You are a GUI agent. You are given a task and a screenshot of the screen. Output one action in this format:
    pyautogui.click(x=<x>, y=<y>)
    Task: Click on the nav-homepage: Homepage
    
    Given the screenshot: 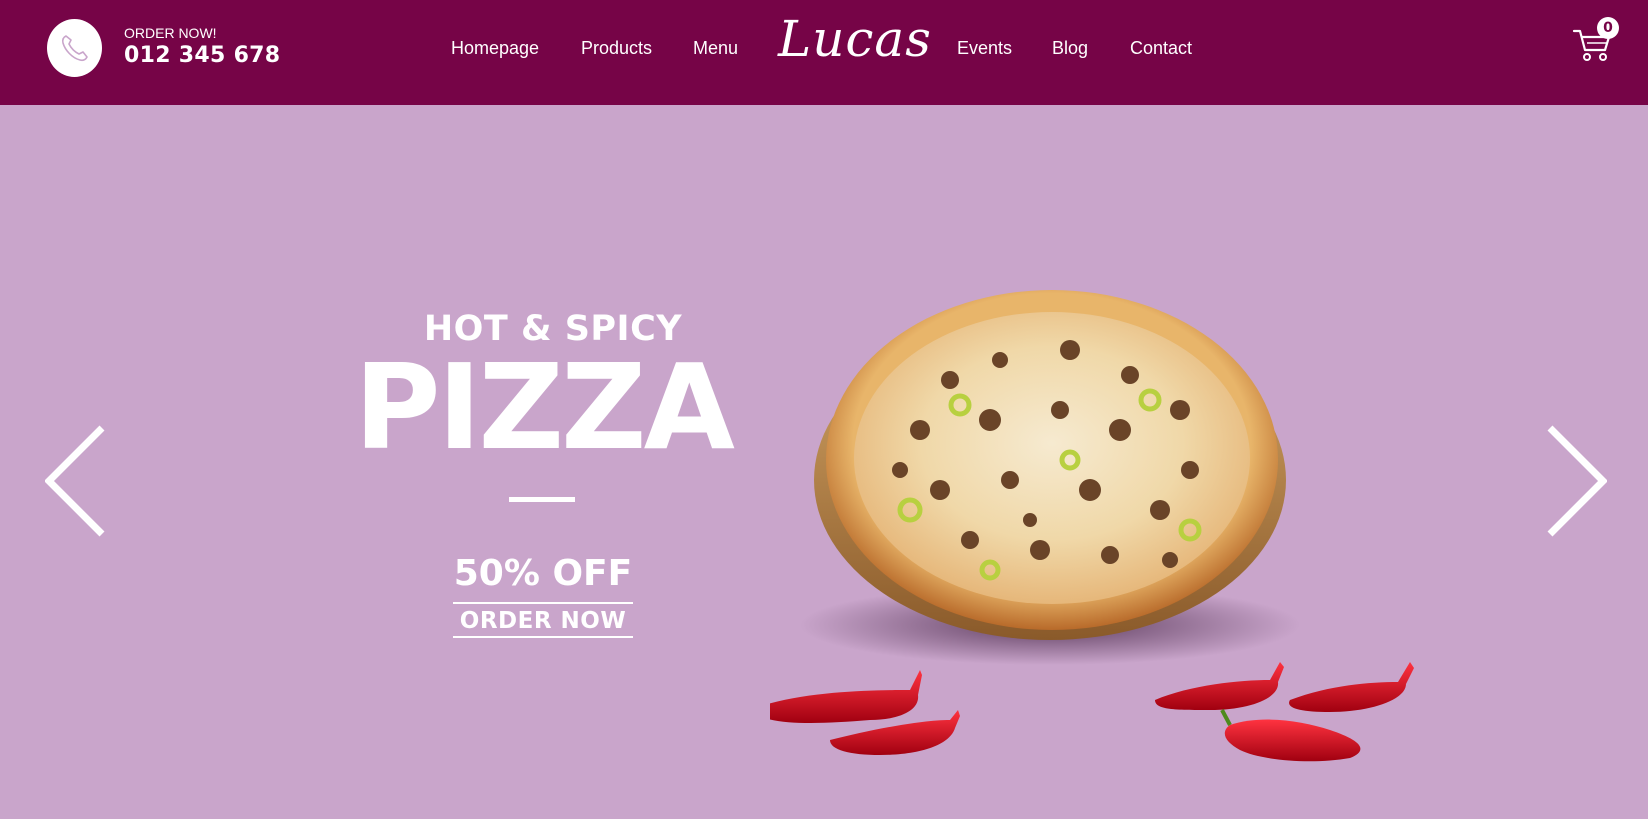 What is the action you would take?
    pyautogui.click(x=495, y=48)
    